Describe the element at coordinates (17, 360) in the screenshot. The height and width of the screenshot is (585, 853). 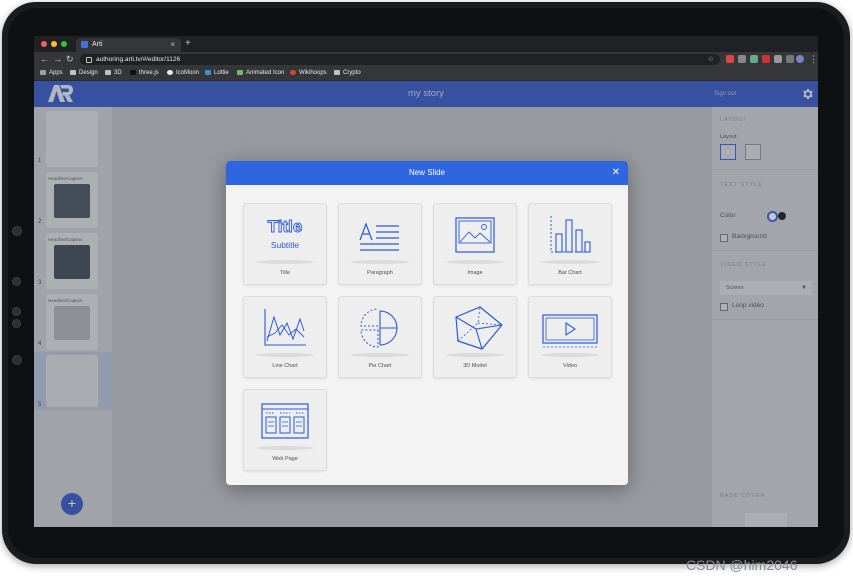
I see `tablet-home-button` at that location.